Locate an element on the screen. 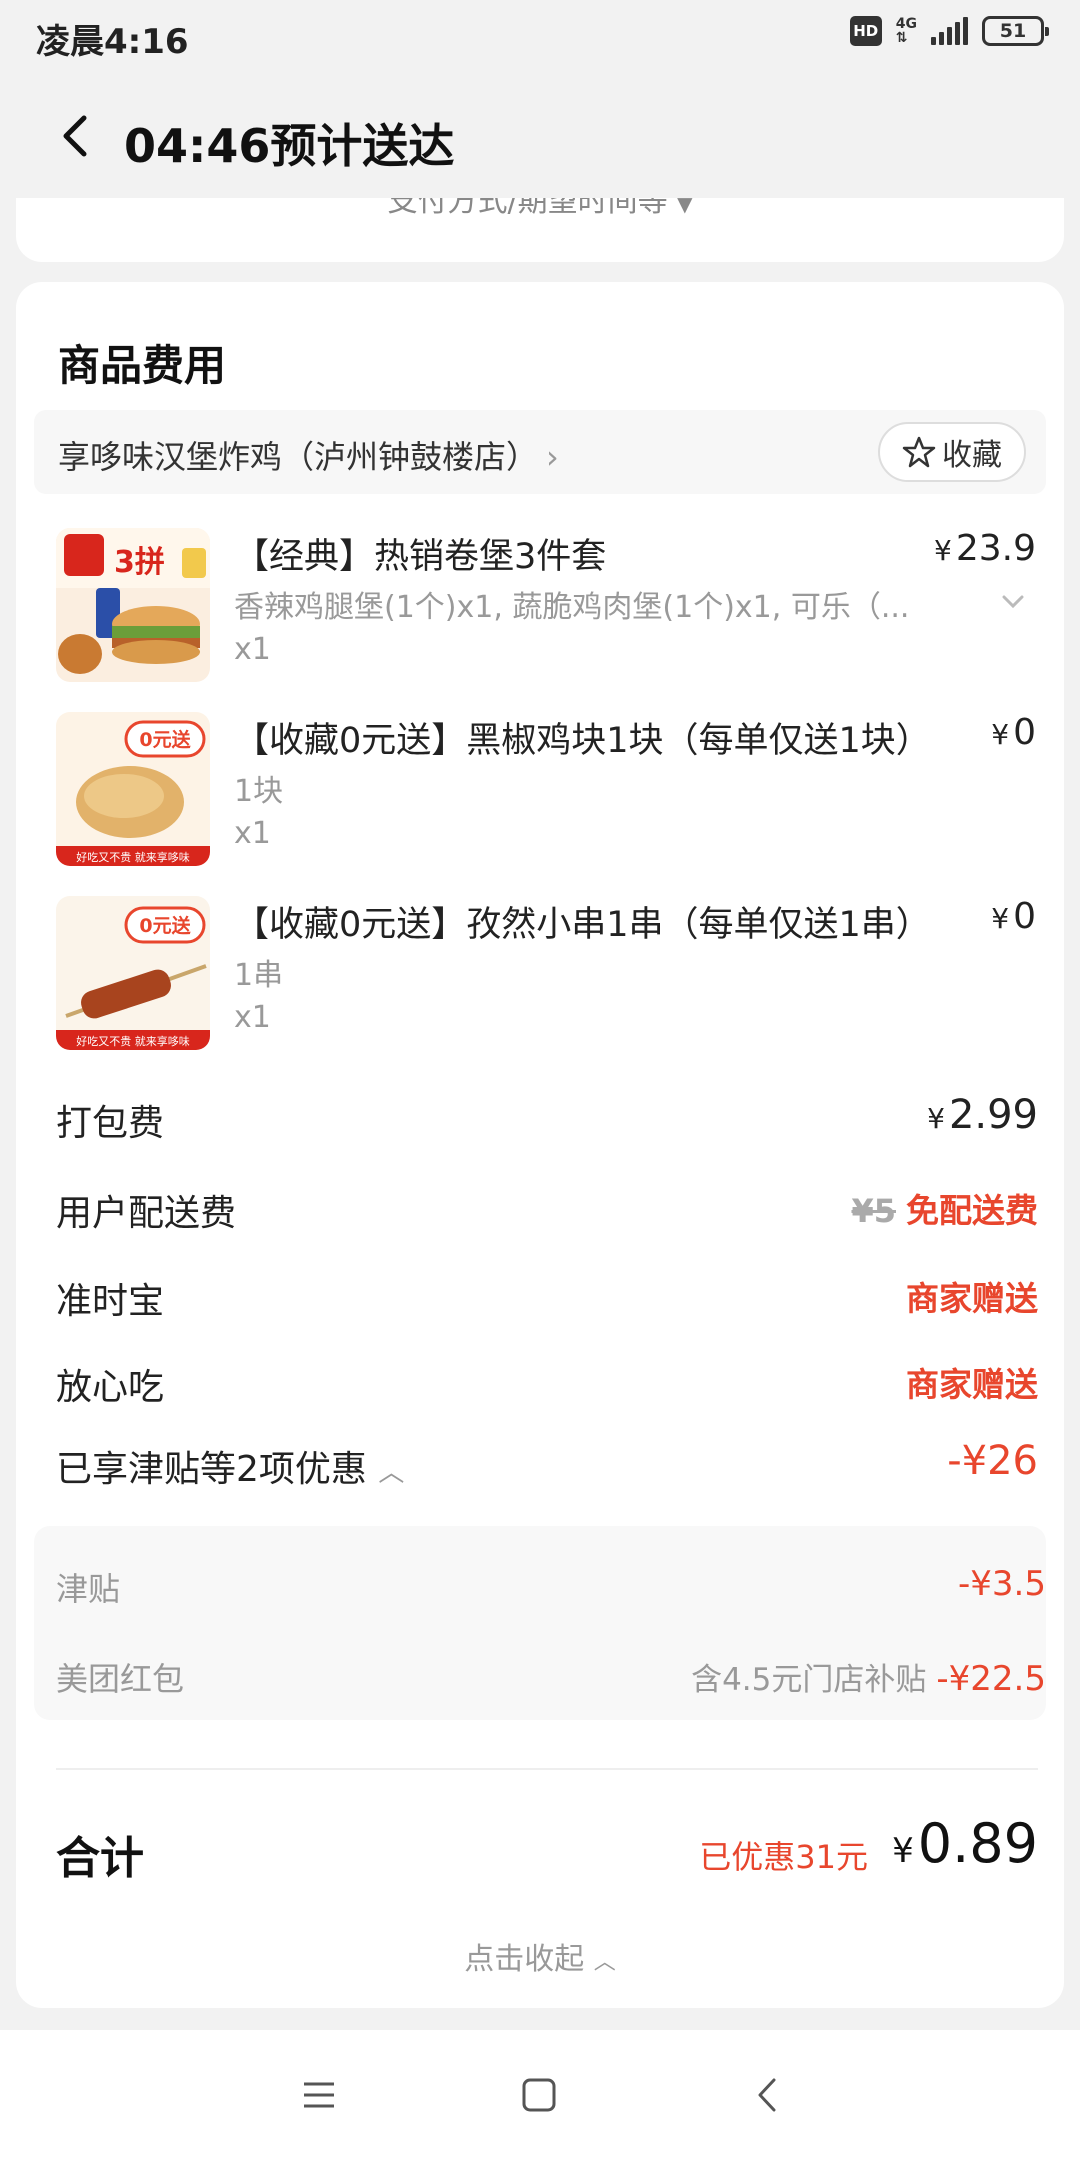  thumb-badge: 3拼 is located at coordinates (139, 562).